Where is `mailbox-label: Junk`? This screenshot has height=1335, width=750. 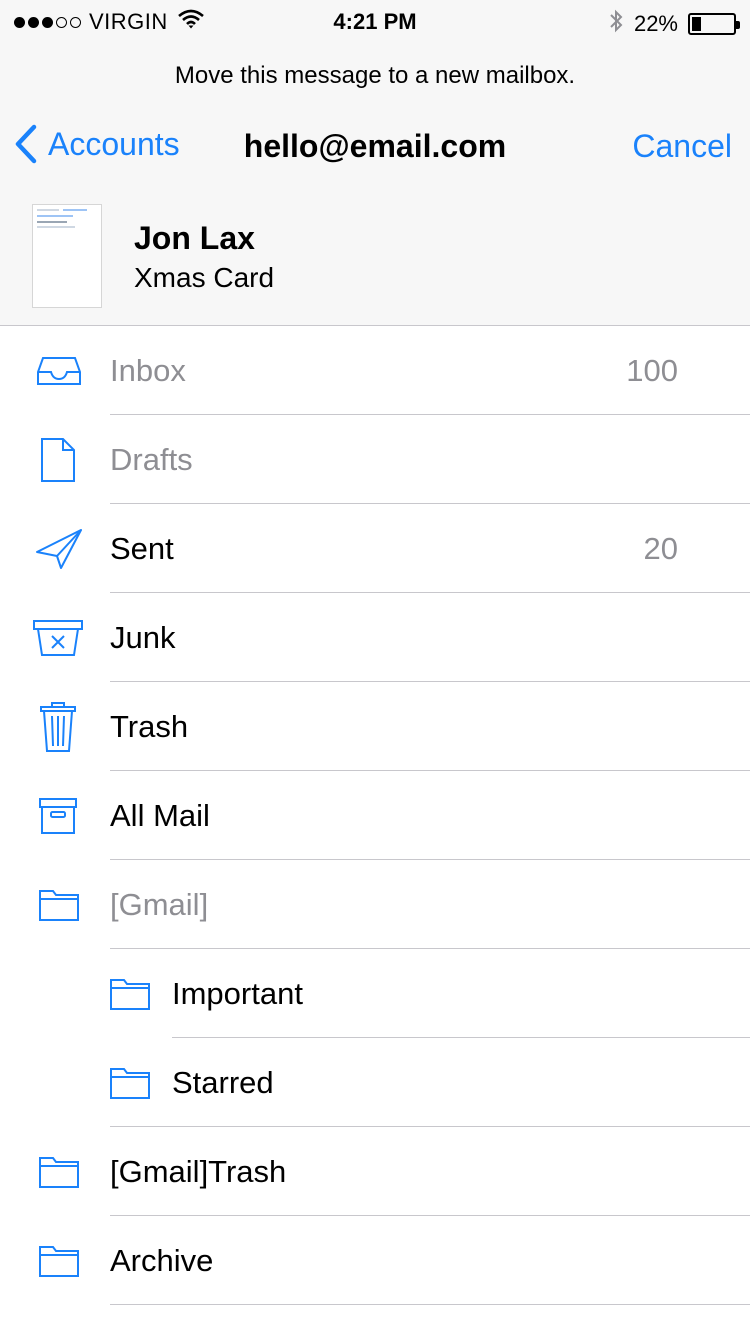 mailbox-label: Junk is located at coordinates (143, 637).